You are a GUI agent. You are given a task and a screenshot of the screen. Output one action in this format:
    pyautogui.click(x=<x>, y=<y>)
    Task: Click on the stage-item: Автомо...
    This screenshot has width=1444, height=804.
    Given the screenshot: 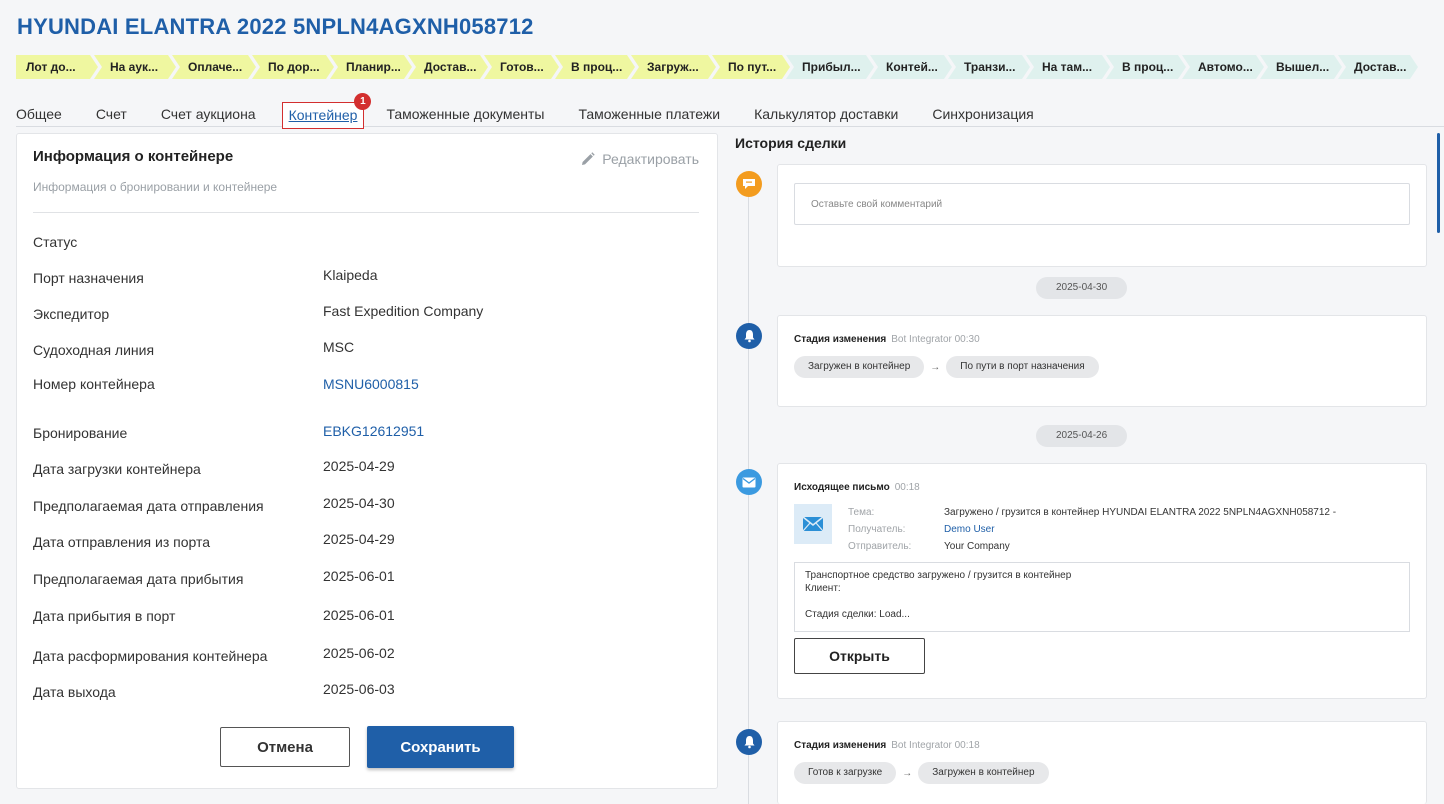 What is the action you would take?
    pyautogui.click(x=1223, y=67)
    